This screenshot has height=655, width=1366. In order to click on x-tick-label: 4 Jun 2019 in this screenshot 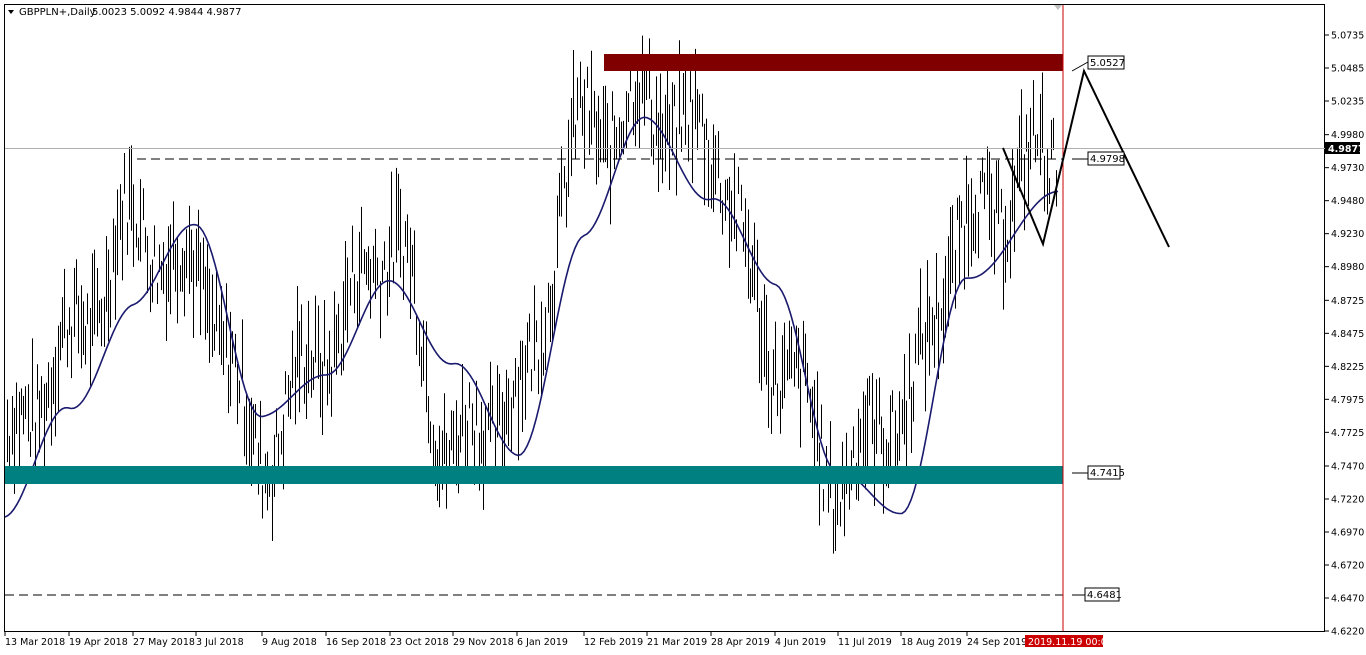, I will do `click(800, 642)`.